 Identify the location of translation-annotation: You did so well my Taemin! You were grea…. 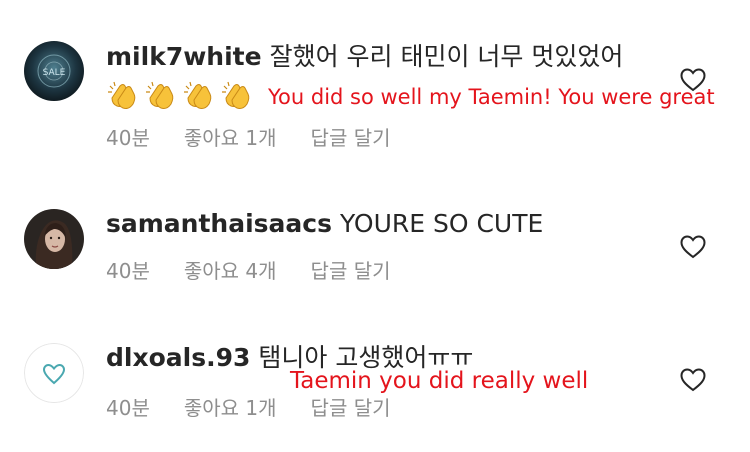
(491, 97).